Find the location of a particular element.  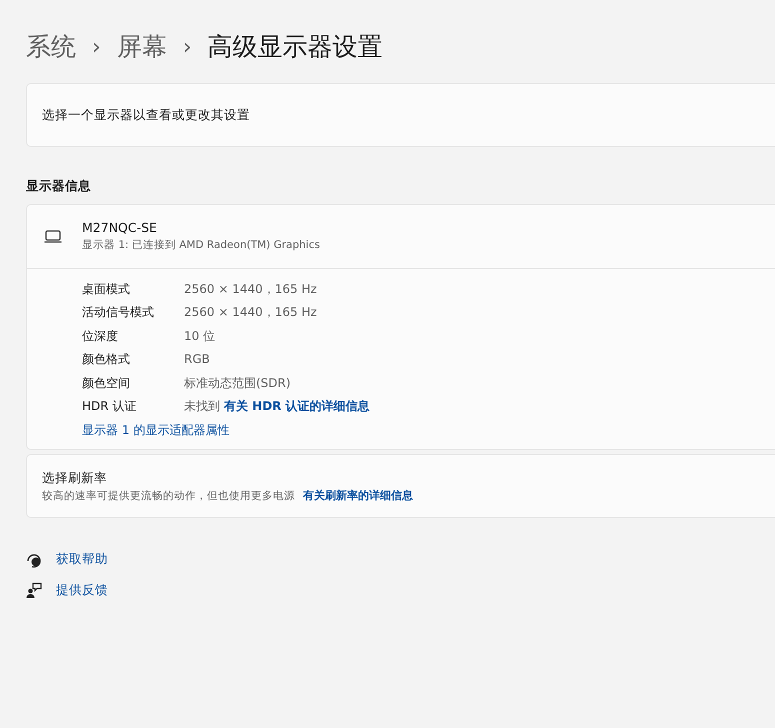

footer-link: 提供反馈 is located at coordinates (82, 590).